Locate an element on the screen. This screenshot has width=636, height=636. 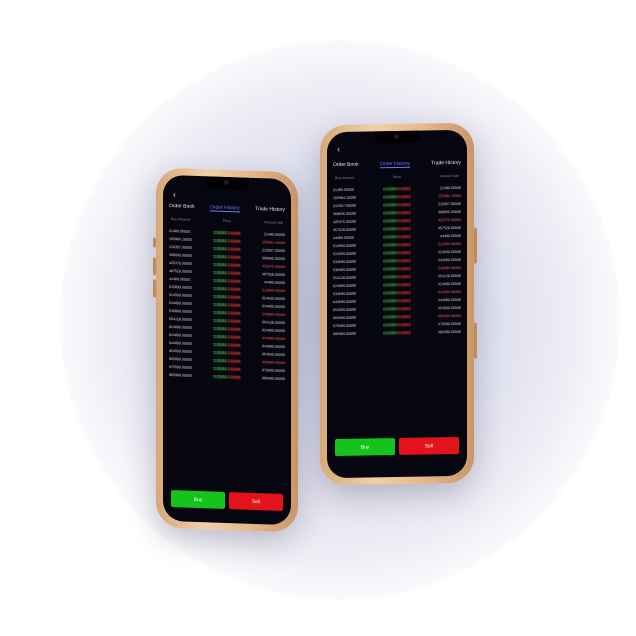
sell-amount: 515899.00000 is located at coordinates (273, 291).